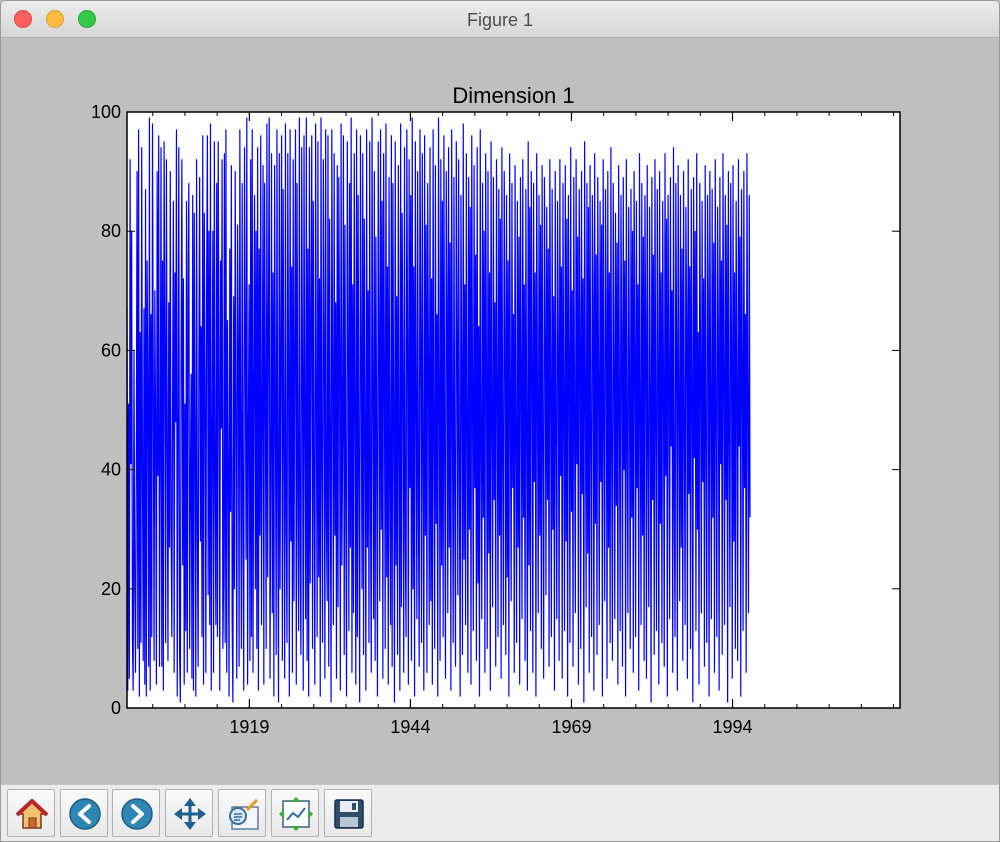  What do you see at coordinates (249, 727) in the screenshot?
I see `x-tick-label: 1919` at bounding box center [249, 727].